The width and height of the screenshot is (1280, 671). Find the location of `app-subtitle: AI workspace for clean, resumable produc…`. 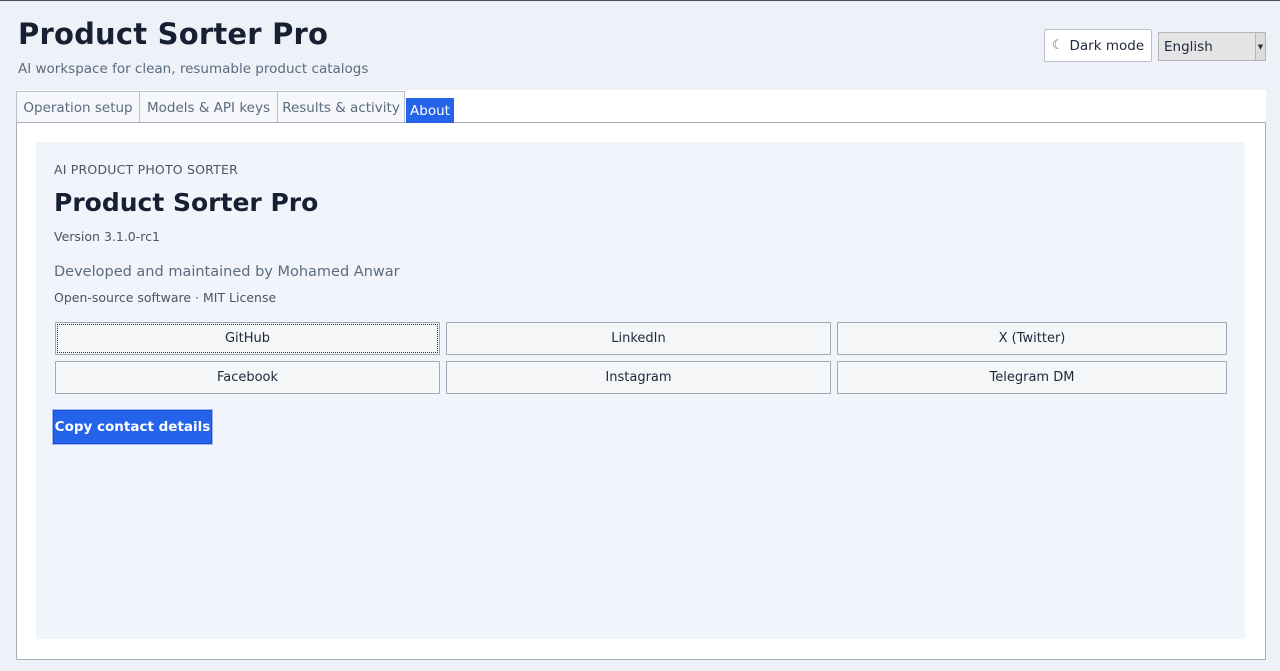

app-subtitle: AI workspace for clean, resumable produc… is located at coordinates (193, 69).